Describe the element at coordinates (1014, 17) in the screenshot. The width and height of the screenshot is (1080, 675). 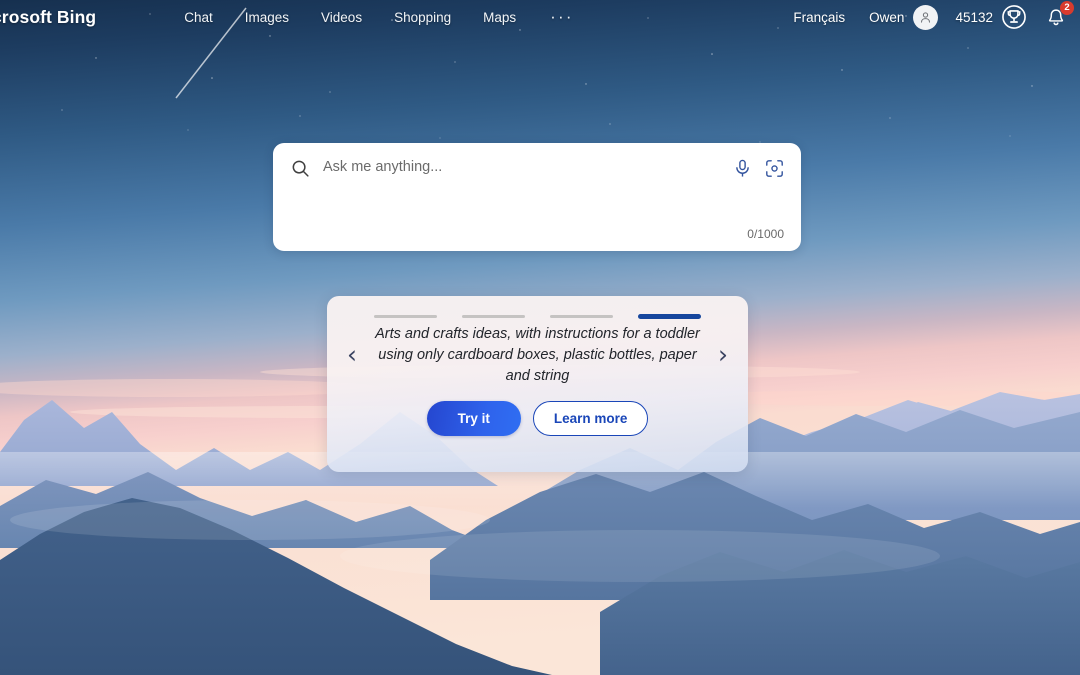
I see `trophy-icon` at that location.